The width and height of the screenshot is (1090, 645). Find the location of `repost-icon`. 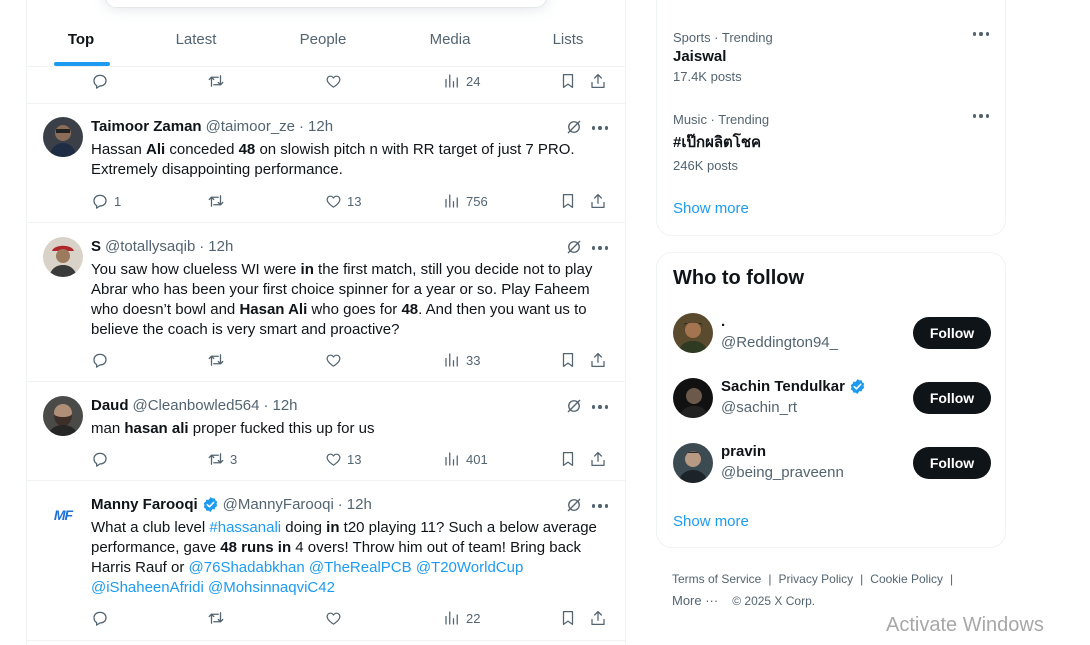

repost-icon is located at coordinates (216, 81).